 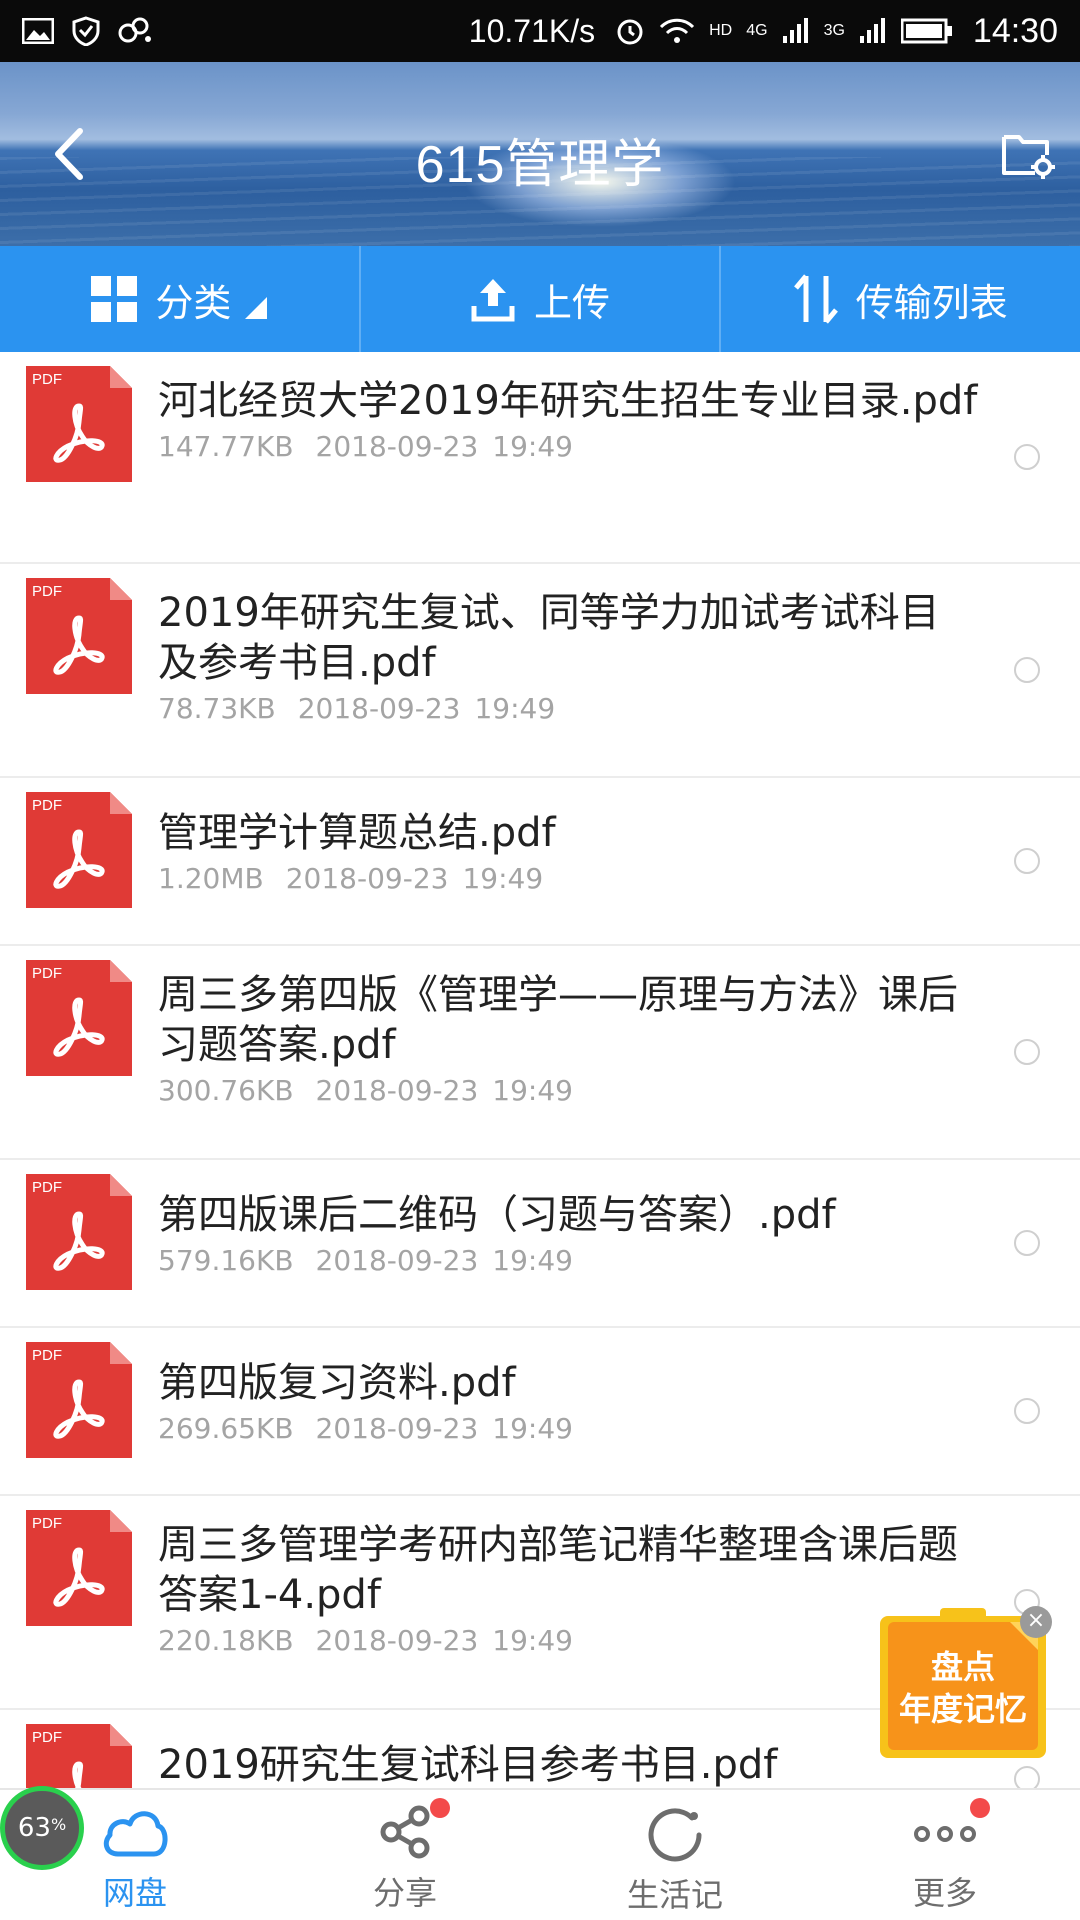 What do you see at coordinates (180, 299) in the screenshot?
I see `category-button: 分类` at bounding box center [180, 299].